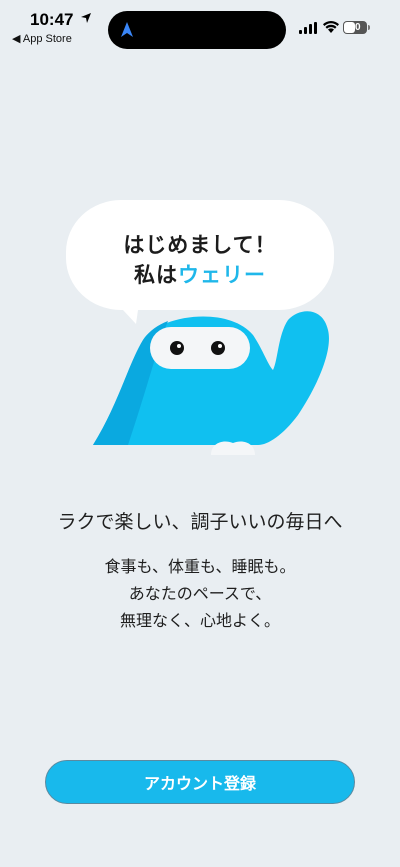 The image size is (400, 867). I want to click on description-line-2: あなたのペースで、, so click(200, 593).